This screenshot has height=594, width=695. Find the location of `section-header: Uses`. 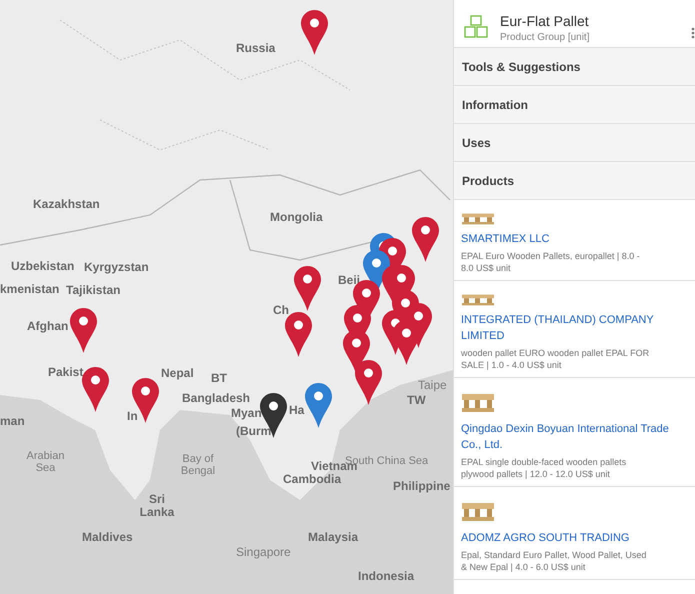

section-header: Uses is located at coordinates (574, 143).